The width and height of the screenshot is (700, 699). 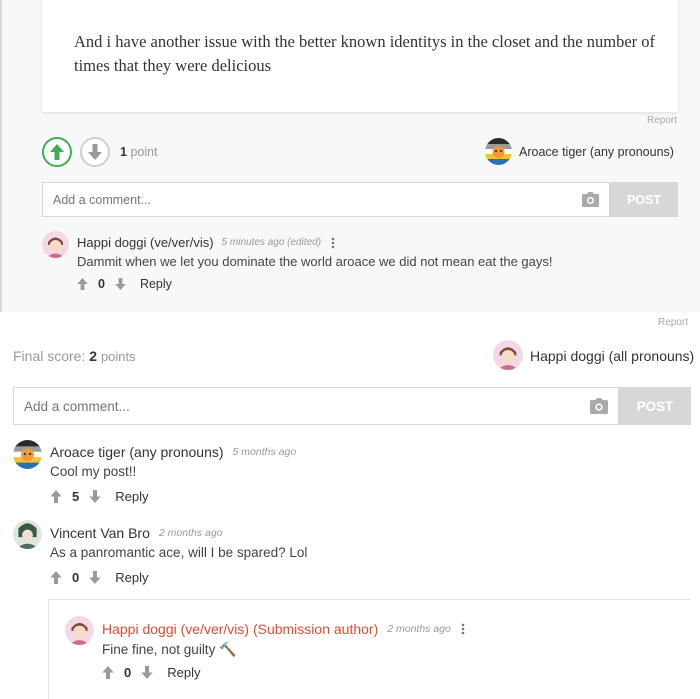 What do you see at coordinates (190, 533) in the screenshot?
I see `comment-time: 2 months ago` at bounding box center [190, 533].